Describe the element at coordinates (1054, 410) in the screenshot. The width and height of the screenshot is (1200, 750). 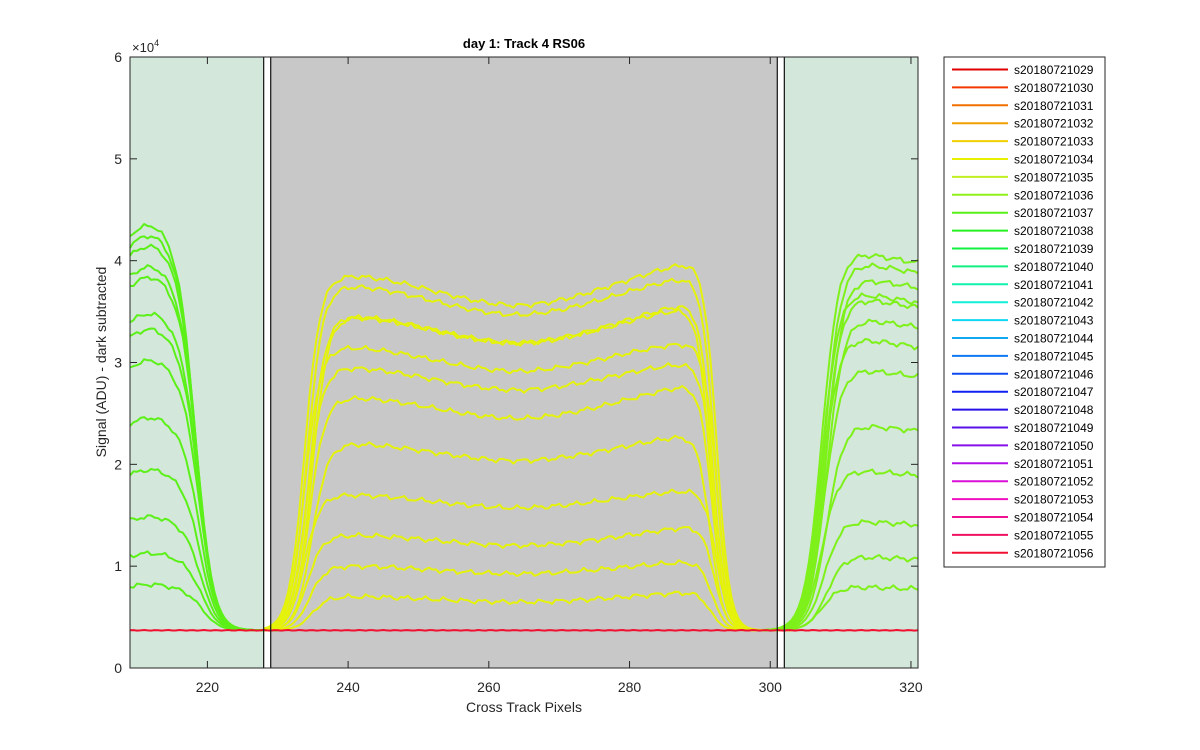
I see `legend-label: s20180721048` at that location.